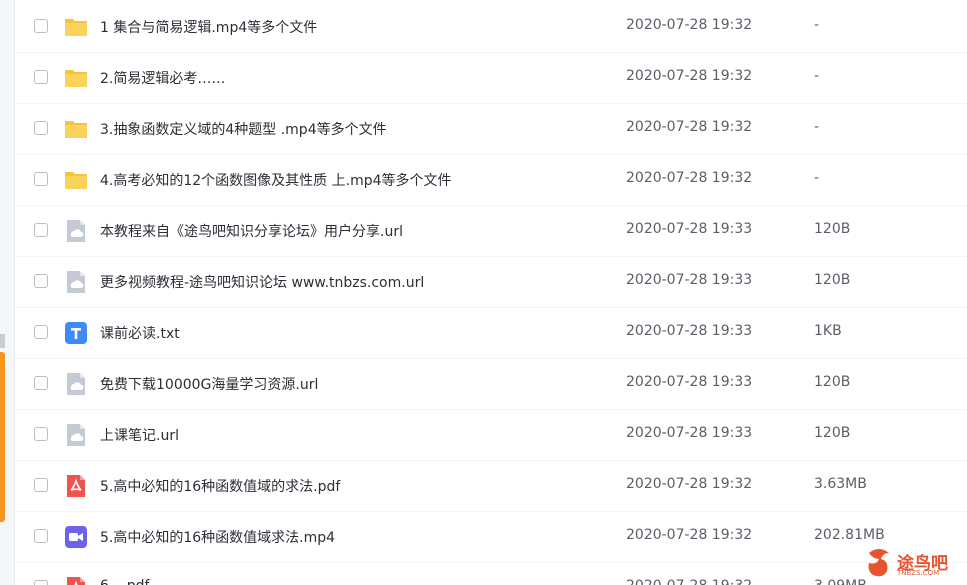  I want to click on file-size: 3.09MB, so click(840, 581).